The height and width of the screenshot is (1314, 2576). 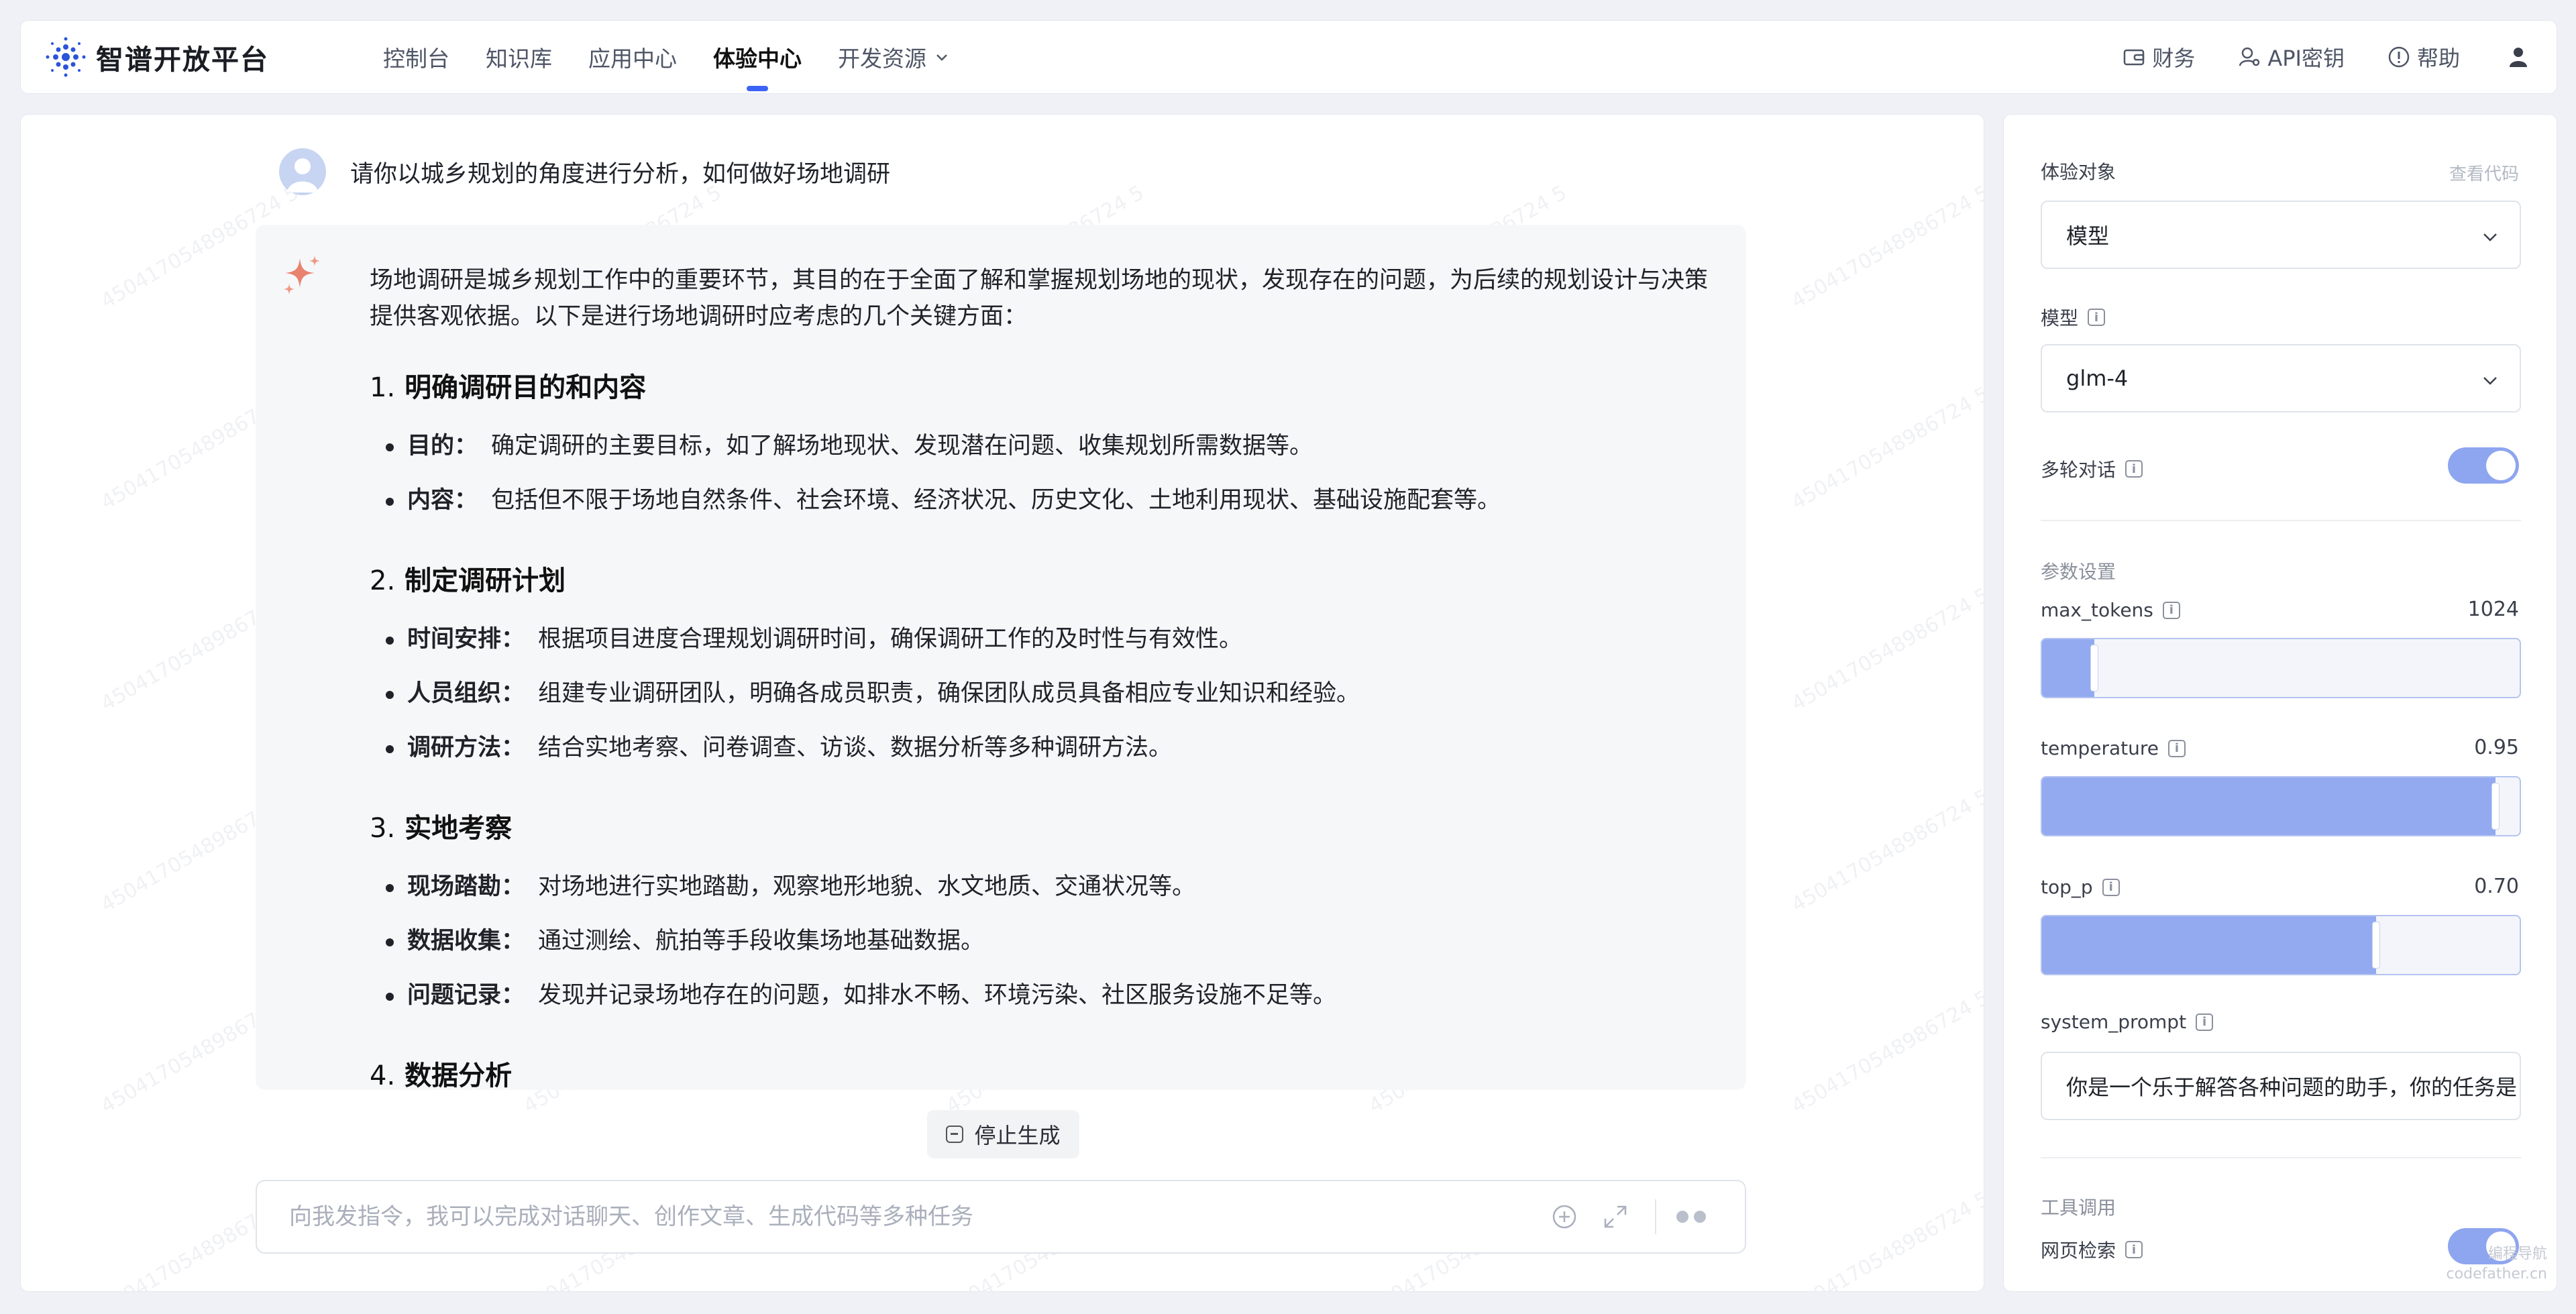 What do you see at coordinates (761, 941) in the screenshot?
I see `item-text: 通过测绘、航拍等手段收集场地基础数据。` at bounding box center [761, 941].